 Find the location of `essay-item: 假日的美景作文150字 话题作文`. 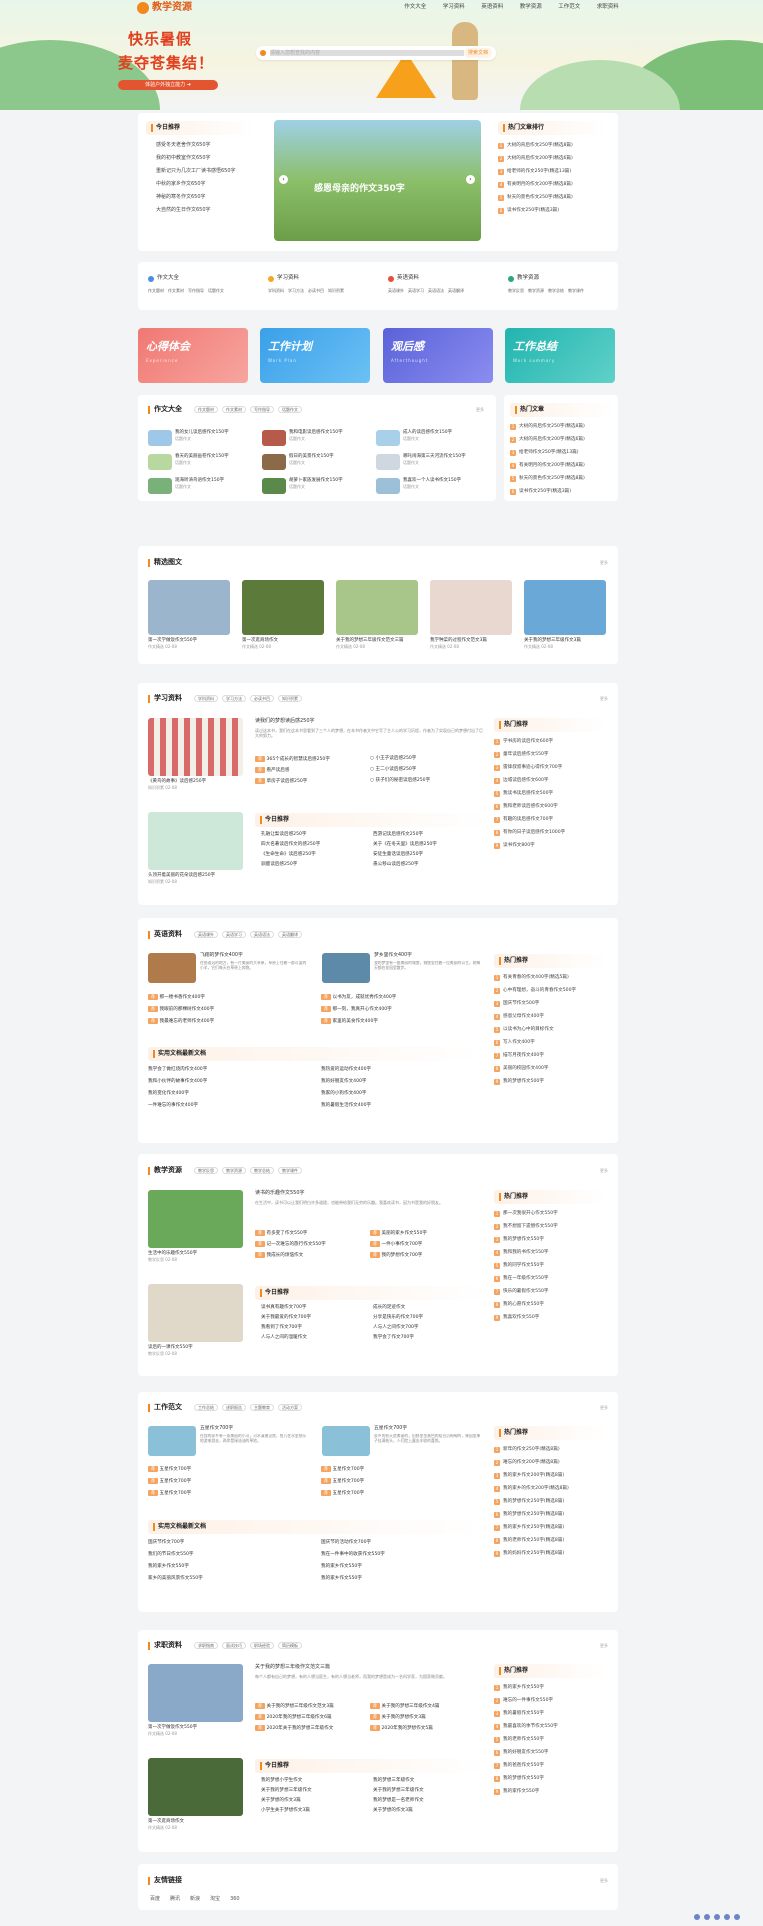

essay-item: 假日的美景作文150字 话题作文 is located at coordinates (319, 462).